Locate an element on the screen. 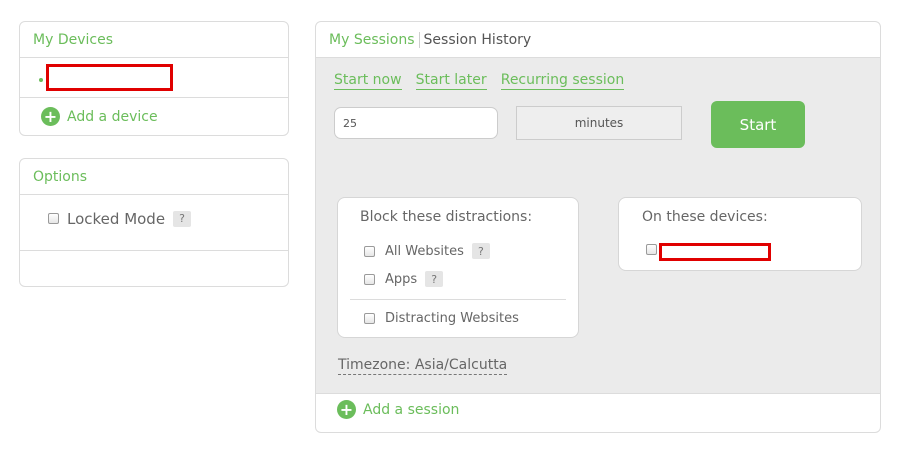 Image resolution: width=900 pixels, height=453 pixels. distracting-websites-label: Distracting Websites is located at coordinates (452, 318).